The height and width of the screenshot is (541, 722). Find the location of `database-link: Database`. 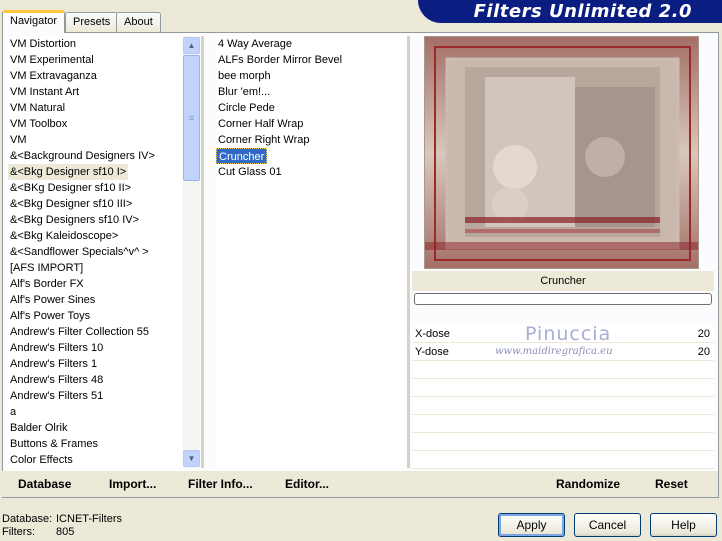

database-link: Database is located at coordinates (44, 484).